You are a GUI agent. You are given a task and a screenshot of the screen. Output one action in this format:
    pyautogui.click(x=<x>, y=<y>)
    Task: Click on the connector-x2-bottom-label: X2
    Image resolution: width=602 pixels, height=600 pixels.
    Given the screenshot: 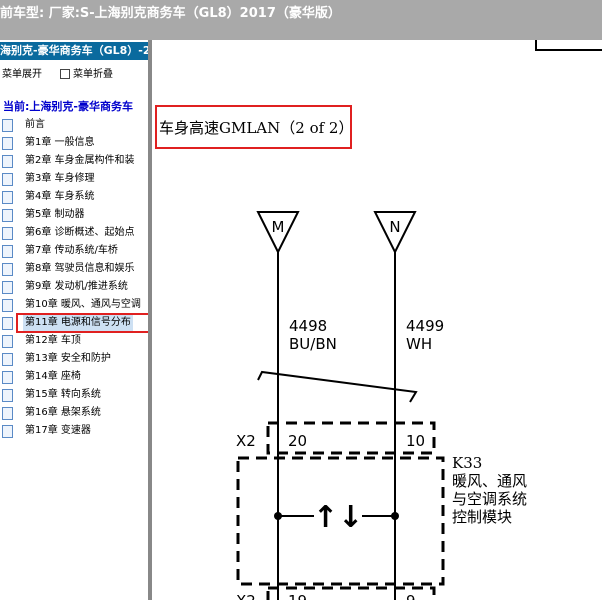 What is the action you would take?
    pyautogui.click(x=246, y=596)
    